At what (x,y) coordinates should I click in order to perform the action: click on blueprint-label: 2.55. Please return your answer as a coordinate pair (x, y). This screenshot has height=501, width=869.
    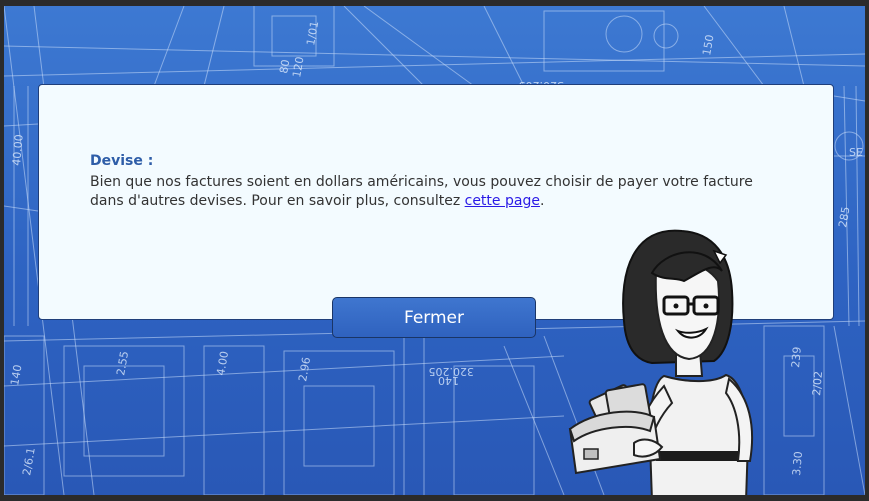
    Looking at the image, I should click on (122, 363).